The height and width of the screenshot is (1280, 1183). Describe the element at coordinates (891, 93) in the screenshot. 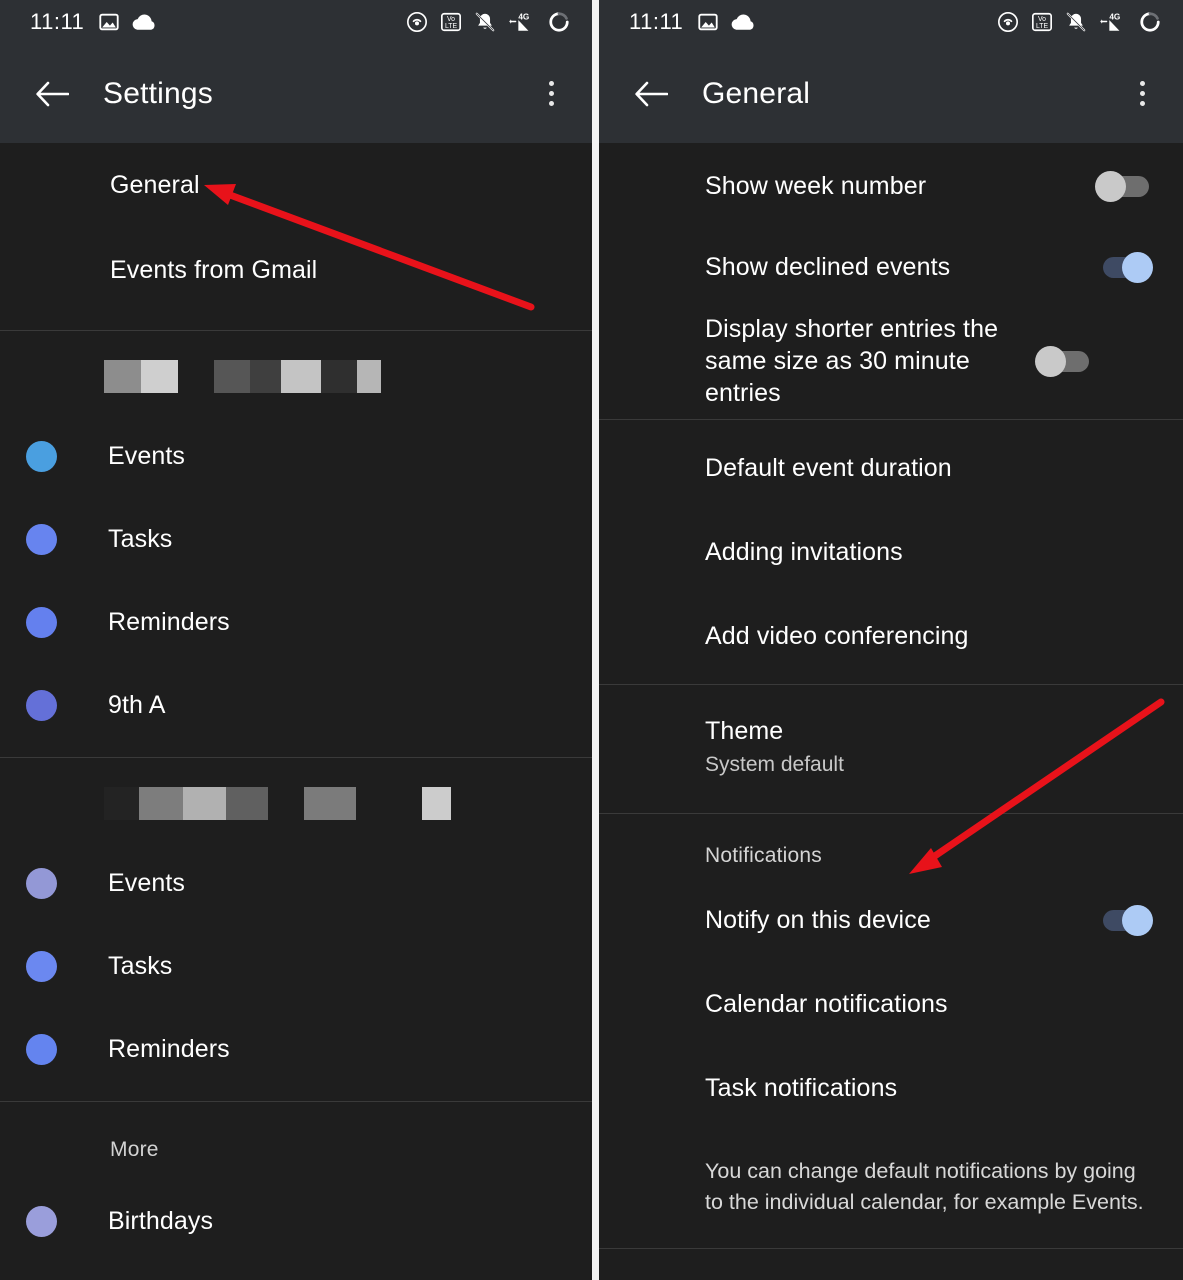

I see `app-bar-general: General` at that location.